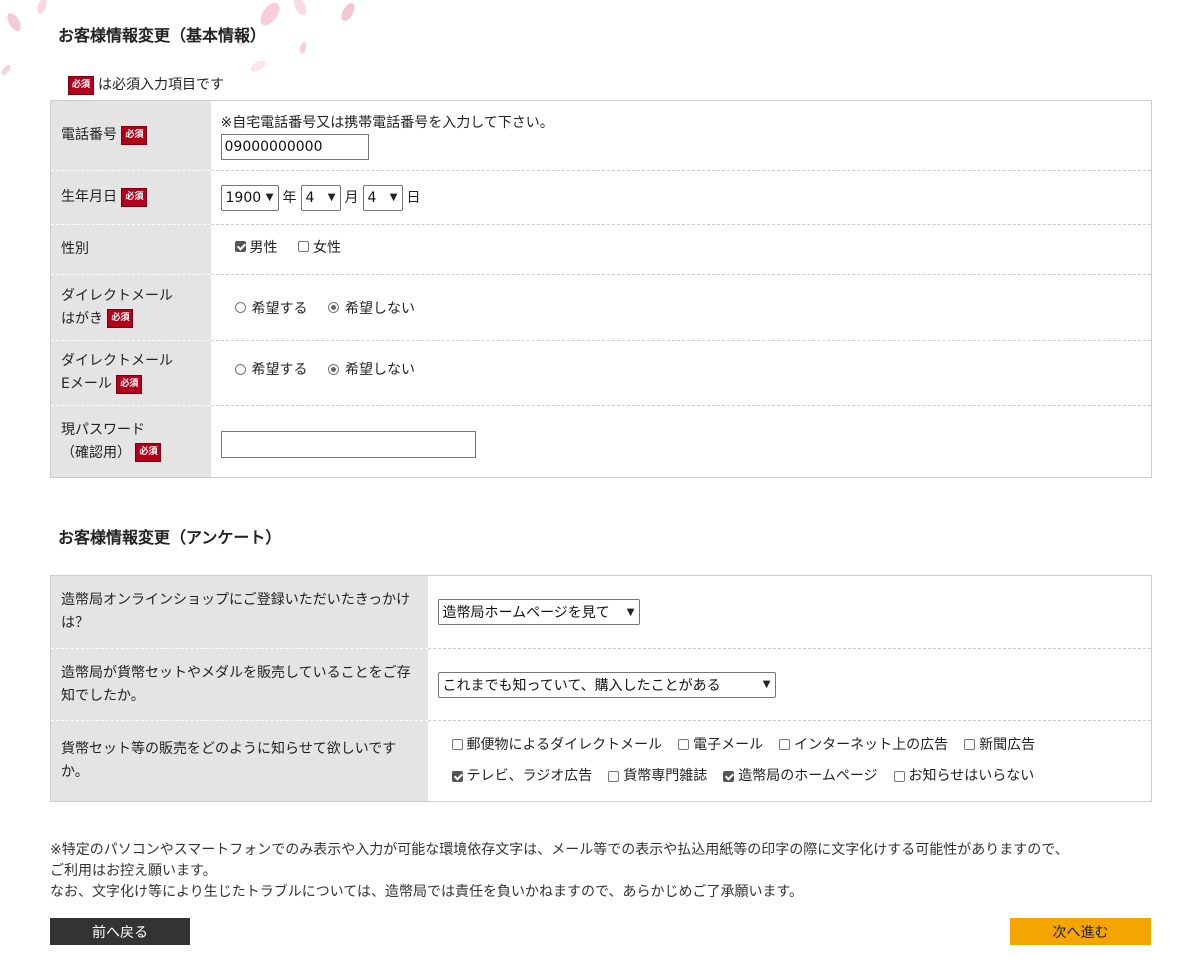  Describe the element at coordinates (382, 197) in the screenshot. I see `birth-day-select: 4 ▼` at that location.